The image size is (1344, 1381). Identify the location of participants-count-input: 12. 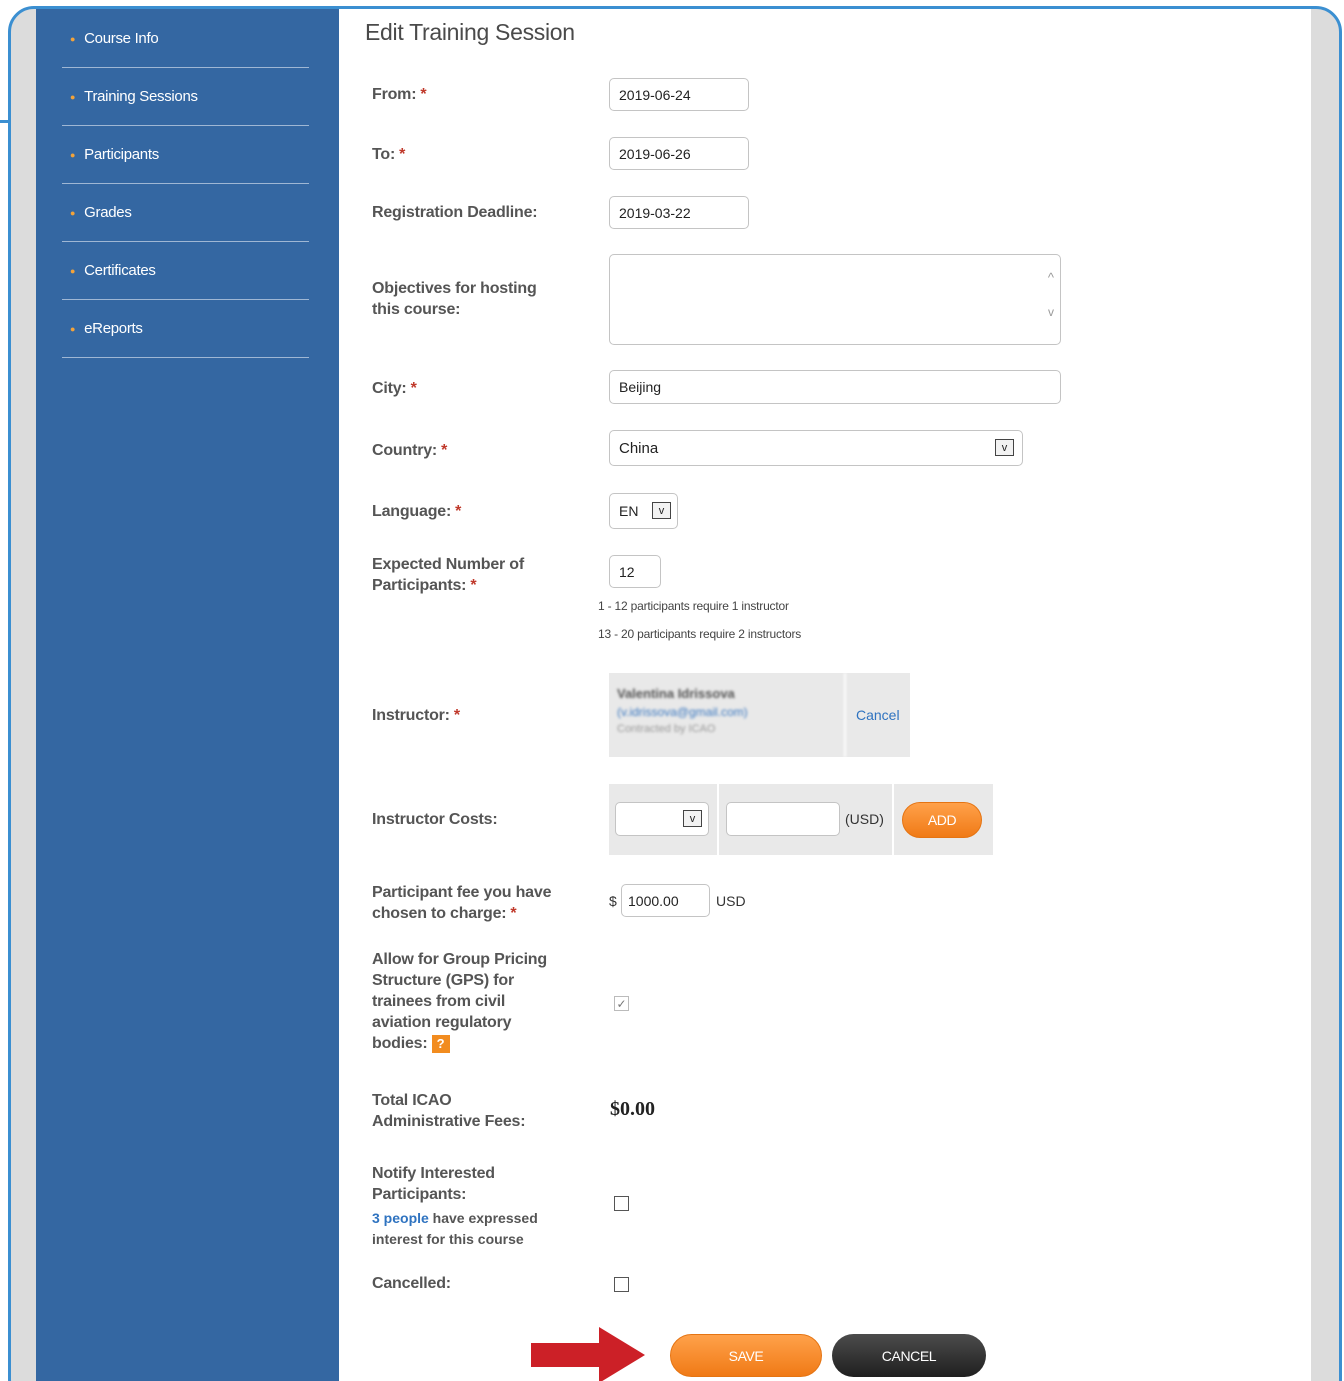
(635, 571).